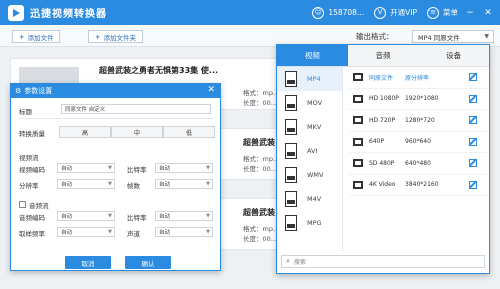 This screenshot has height=289, width=500. What do you see at coordinates (184, 168) in the screenshot?
I see `bitrate-select: 自动 ▼` at bounding box center [184, 168].